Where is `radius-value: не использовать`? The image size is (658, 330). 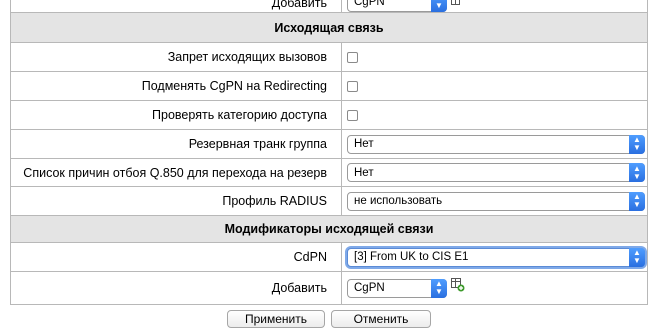
radius-value: не использовать is located at coordinates (398, 201).